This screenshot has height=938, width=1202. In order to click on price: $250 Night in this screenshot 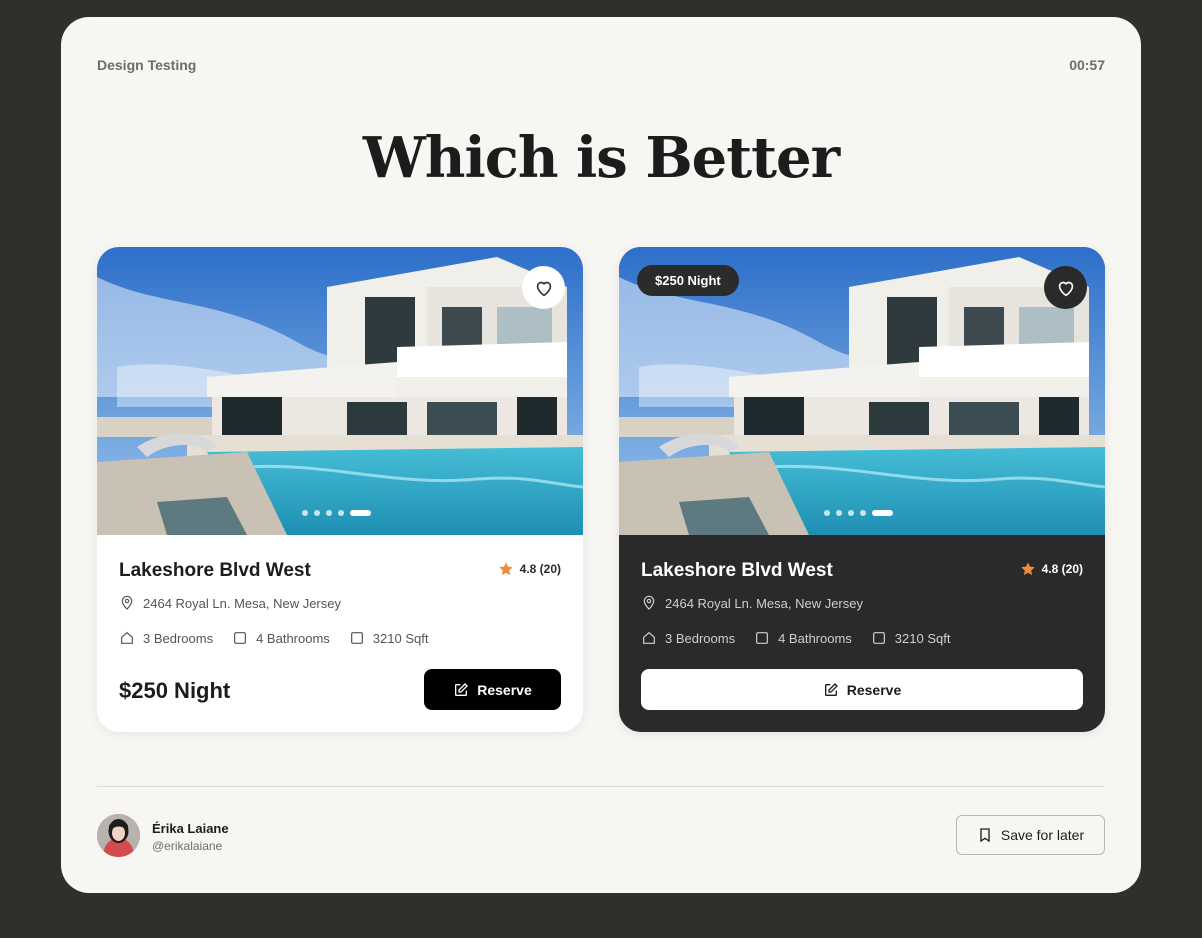, I will do `click(175, 690)`.